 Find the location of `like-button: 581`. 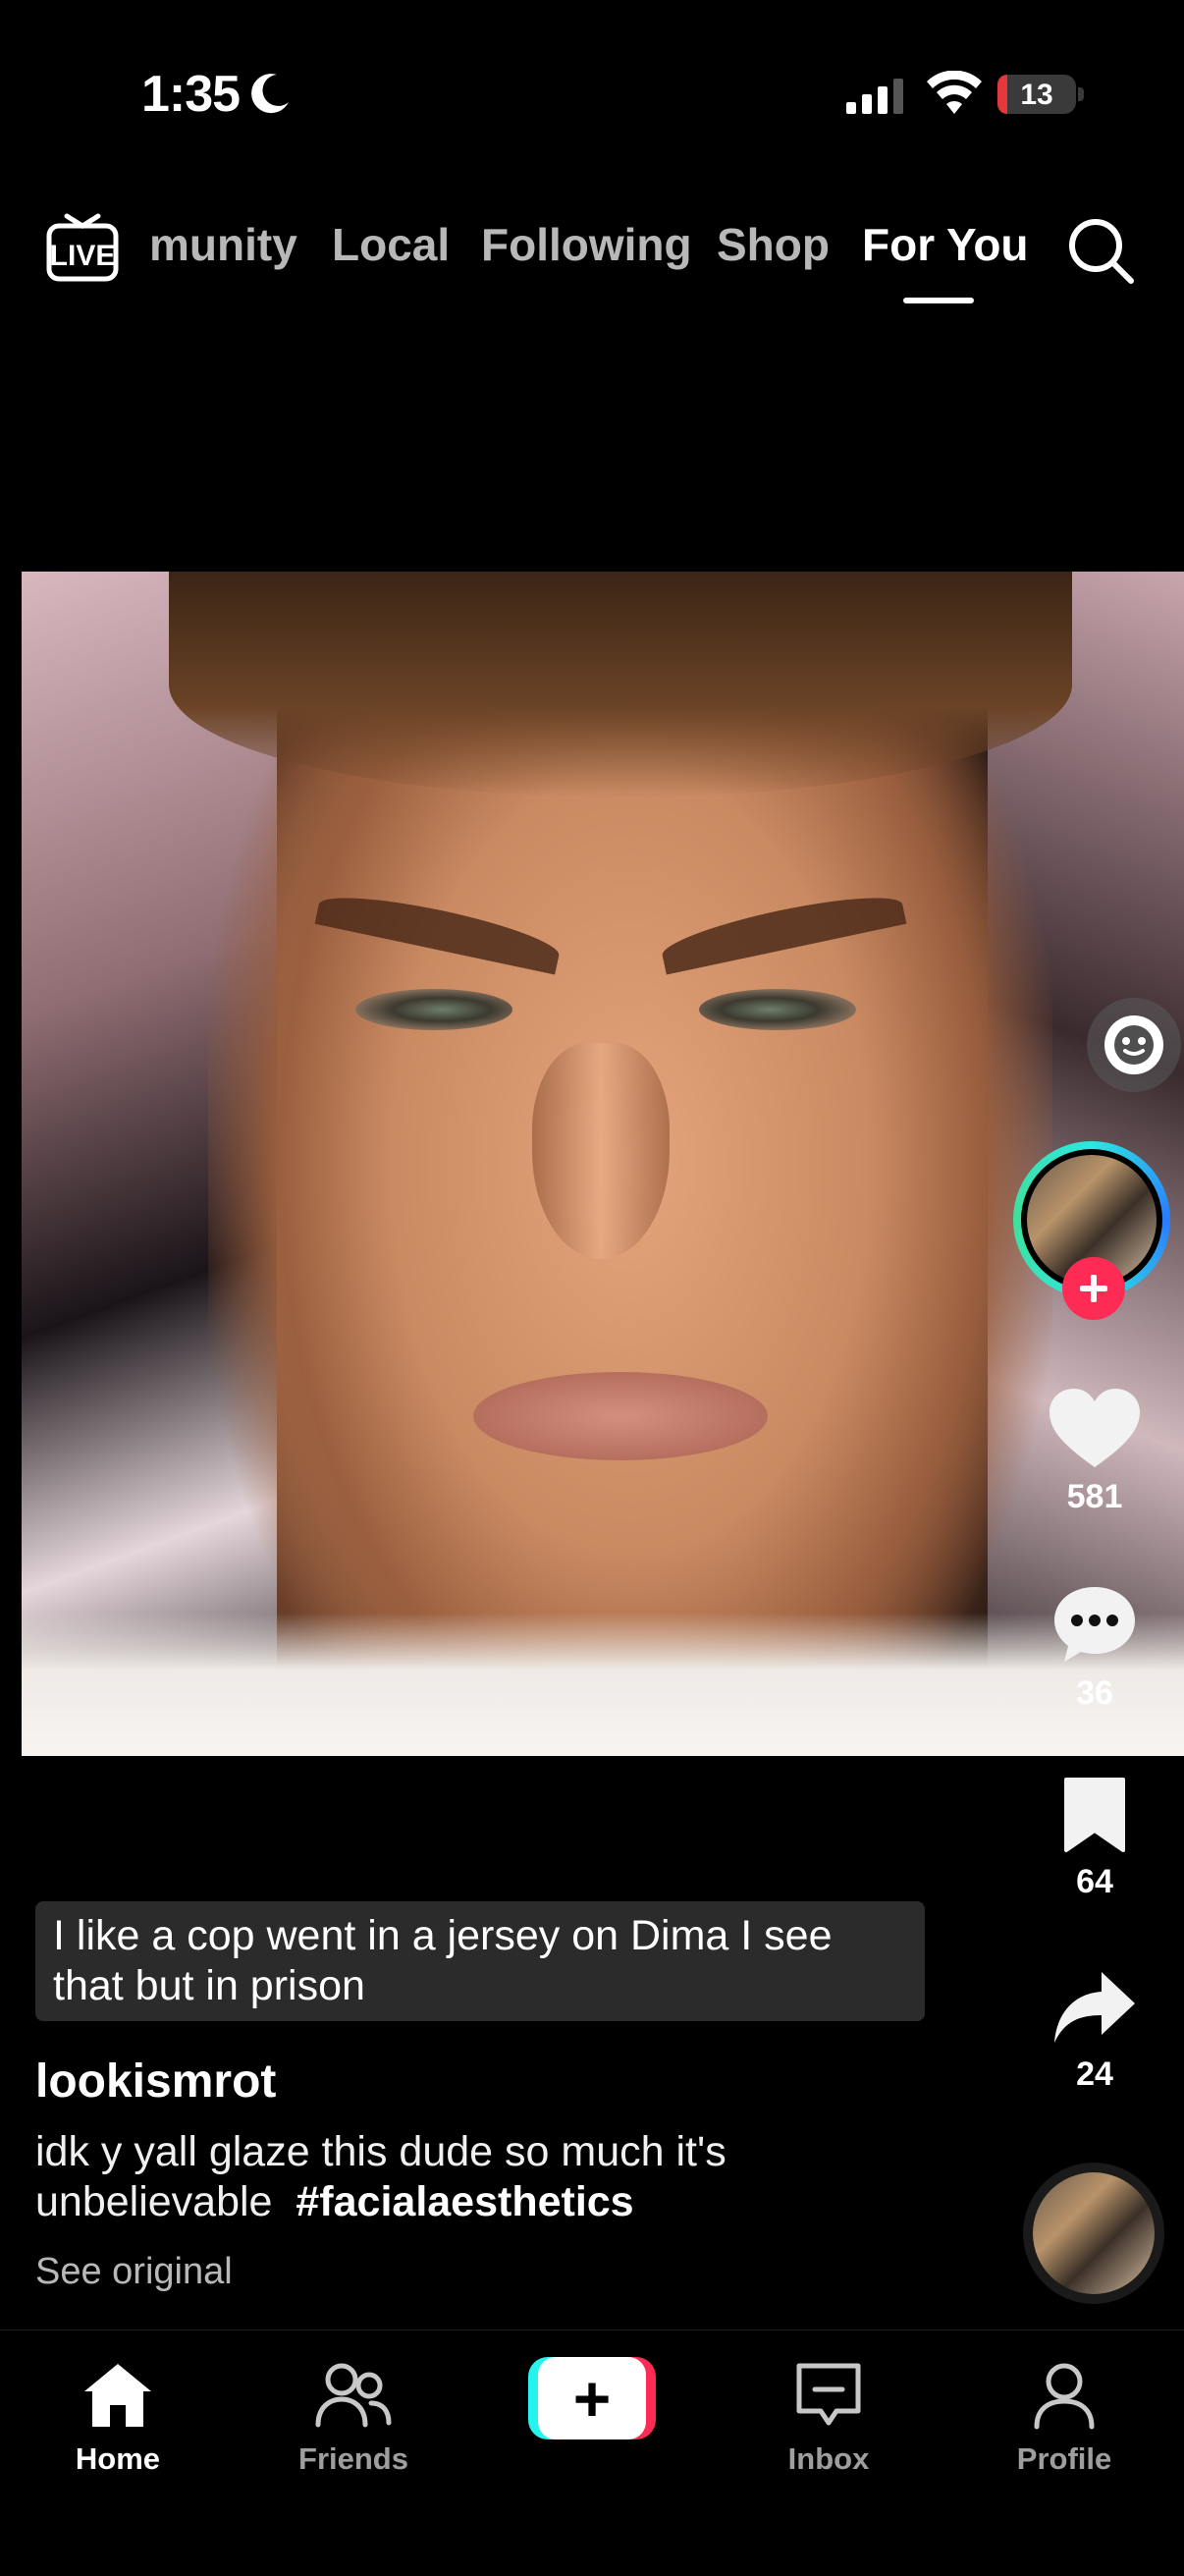

like-button: 581 is located at coordinates (1094, 1452).